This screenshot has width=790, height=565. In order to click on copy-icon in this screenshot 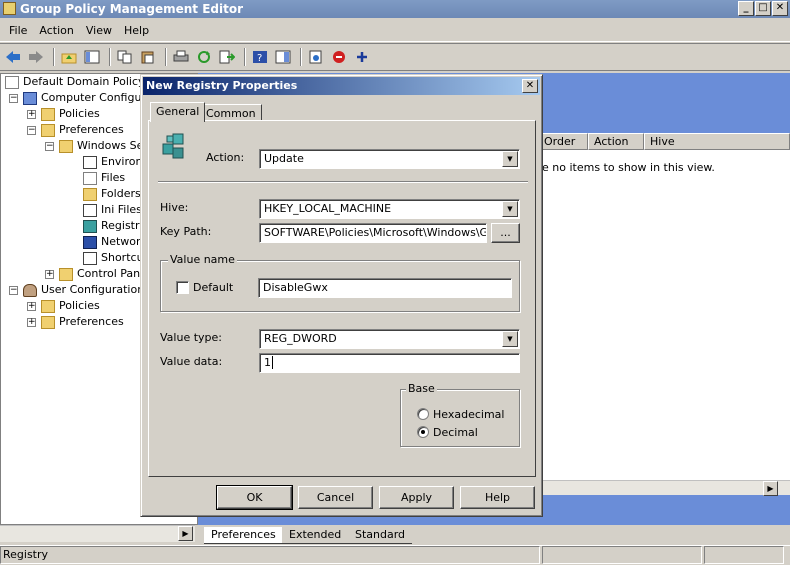, I will do `click(125, 57)`.